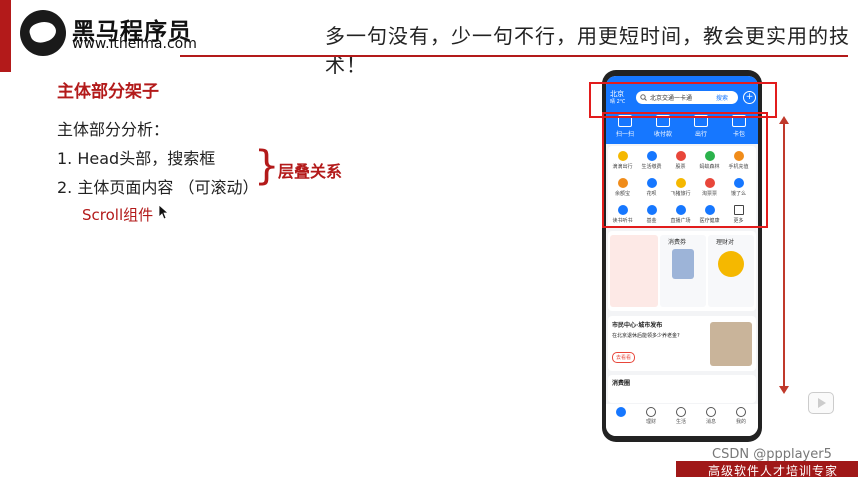  What do you see at coordinates (624, 357) in the screenshot?
I see `news-button: 去看看` at bounding box center [624, 357].